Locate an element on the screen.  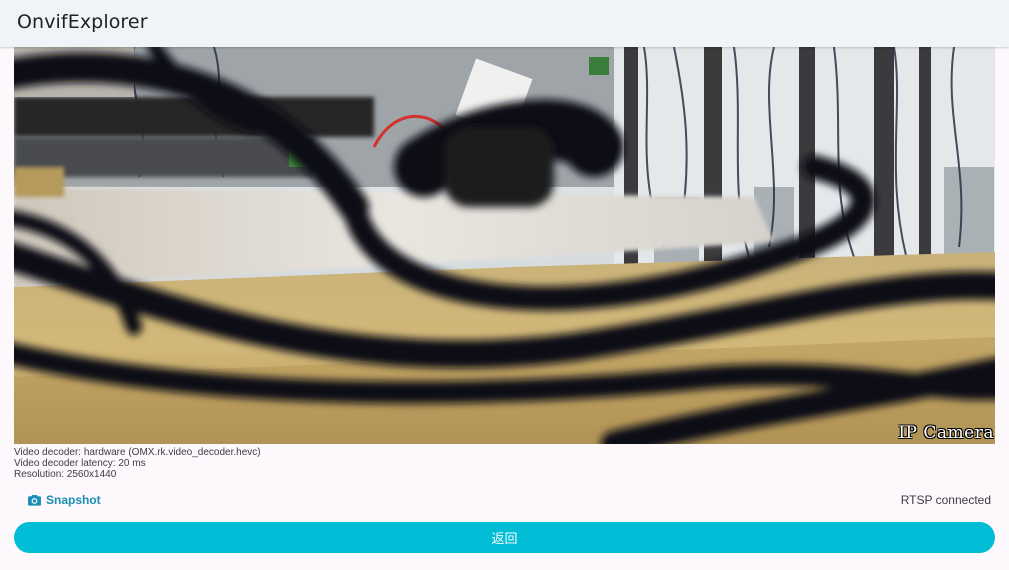
resolution-info: Resolution: 2560x1440 is located at coordinates (65, 474).